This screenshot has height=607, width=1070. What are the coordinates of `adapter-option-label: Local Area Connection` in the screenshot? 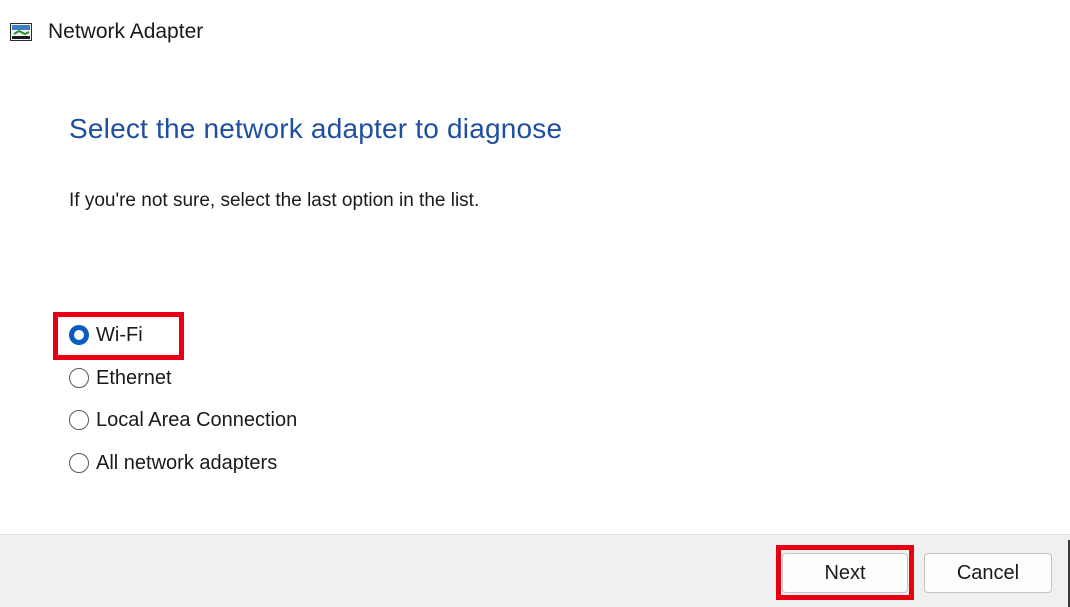 It's located at (197, 419).